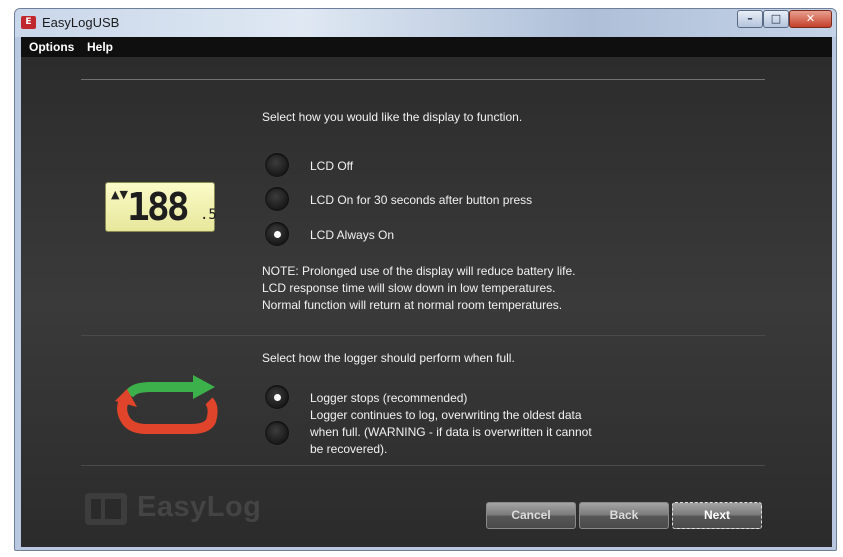 Image resolution: width=843 pixels, height=557 pixels. What do you see at coordinates (426, 47) in the screenshot?
I see `menu-bar: Options Help` at bounding box center [426, 47].